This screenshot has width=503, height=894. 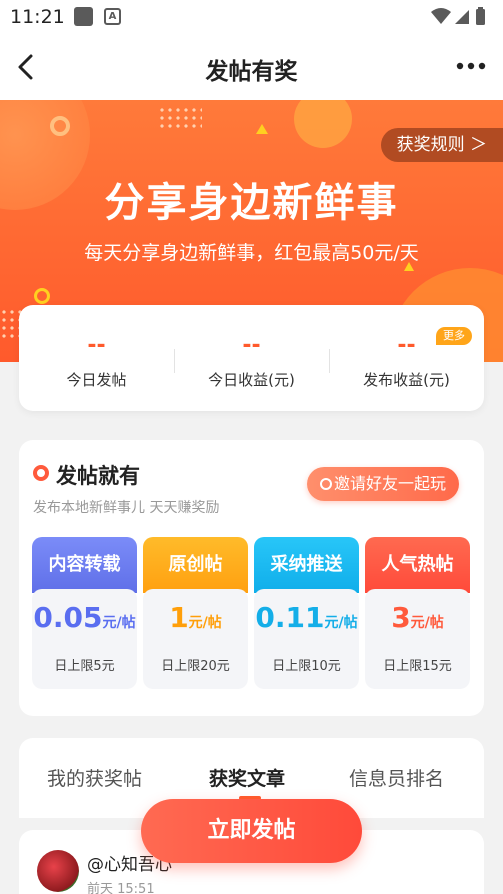 I want to click on stat-post-earnings: -- 发布收益(元), so click(x=406, y=358).